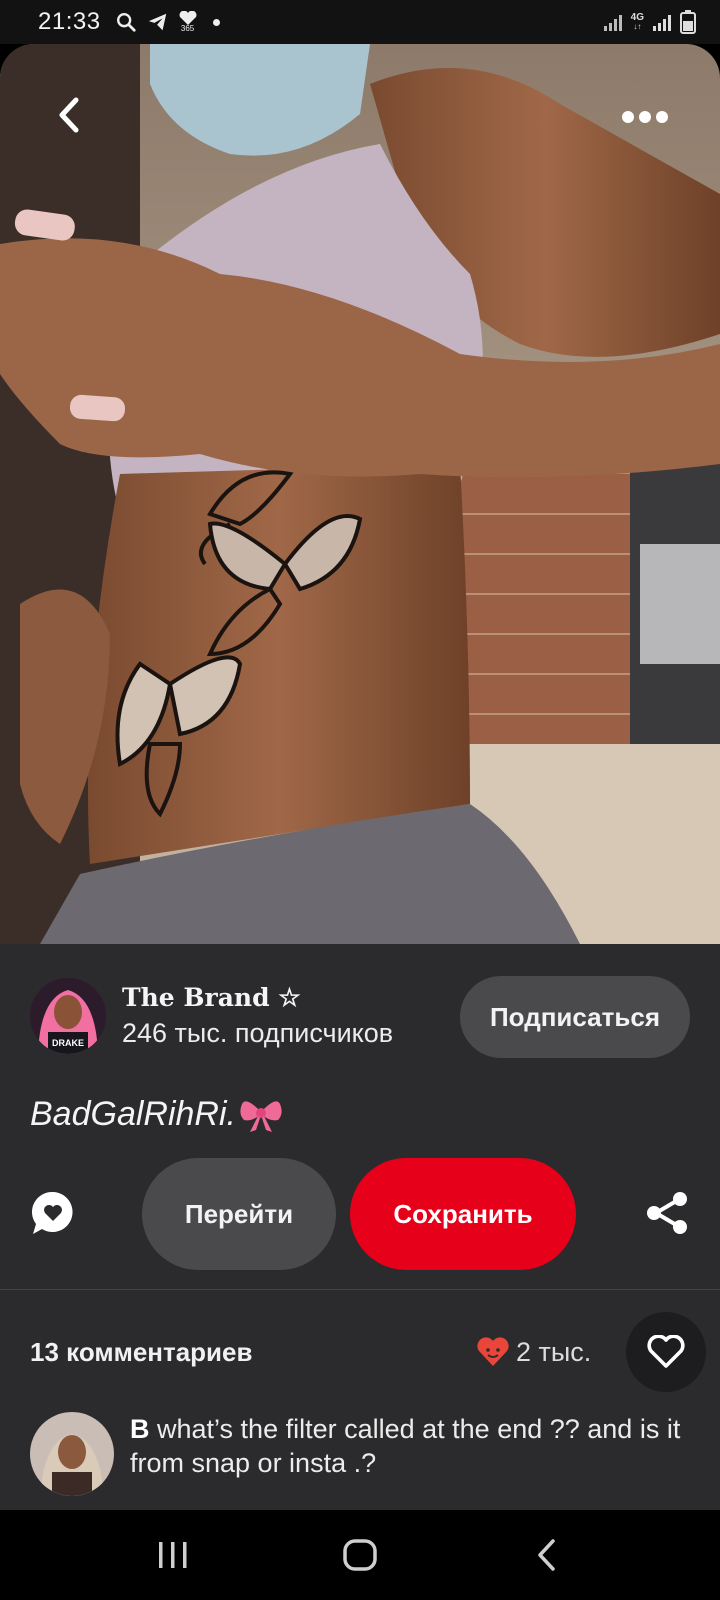 This screenshot has width=720, height=1600. I want to click on search-icon, so click(126, 22).